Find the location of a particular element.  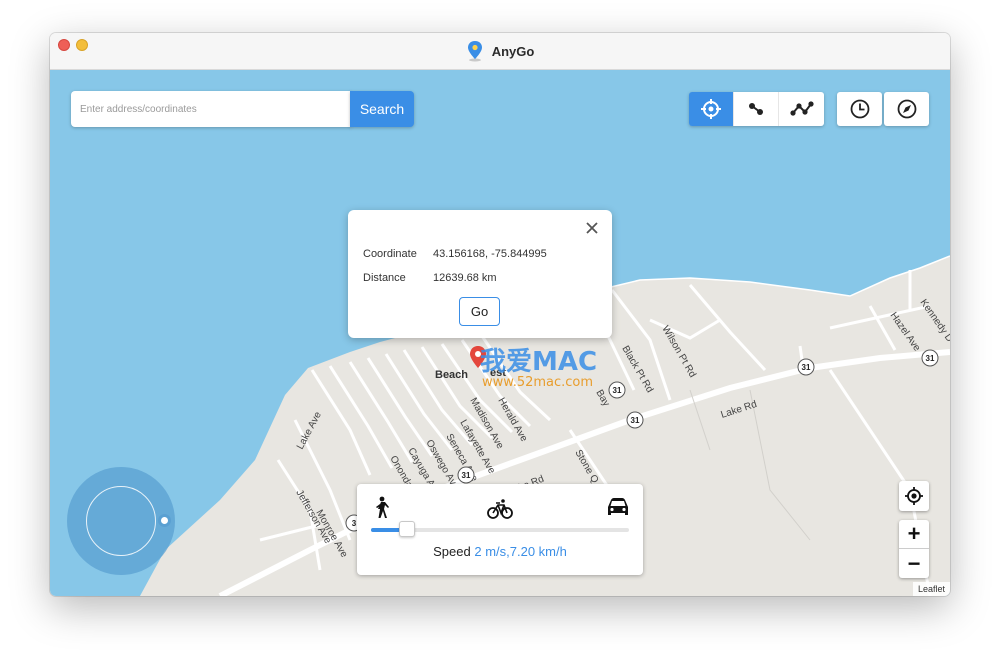

place-label: Beach is located at coordinates (451, 375).